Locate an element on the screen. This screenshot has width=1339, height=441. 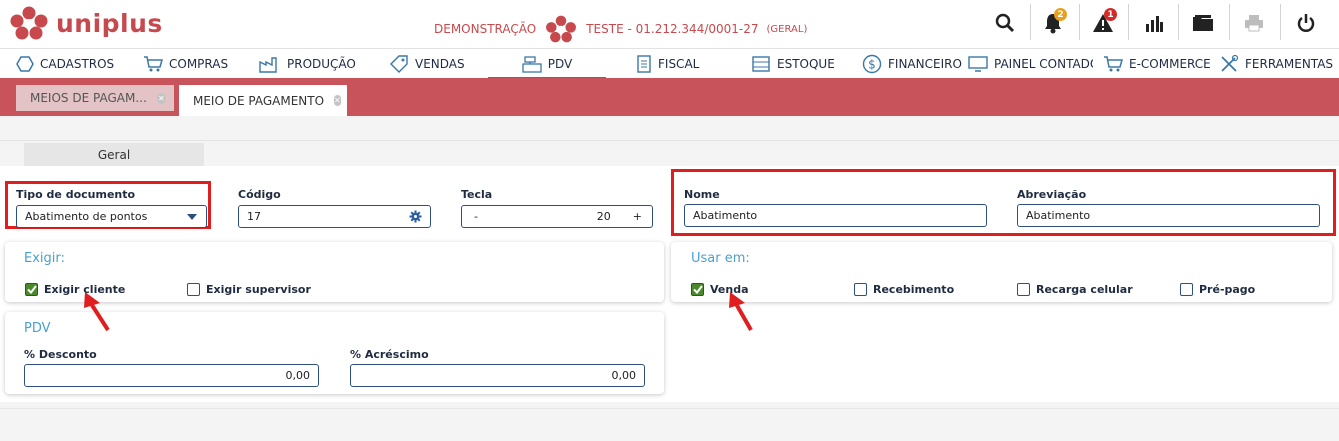
nav-item-painel-contador: PAINEL CONTADOR is located at coordinates (1030, 63).